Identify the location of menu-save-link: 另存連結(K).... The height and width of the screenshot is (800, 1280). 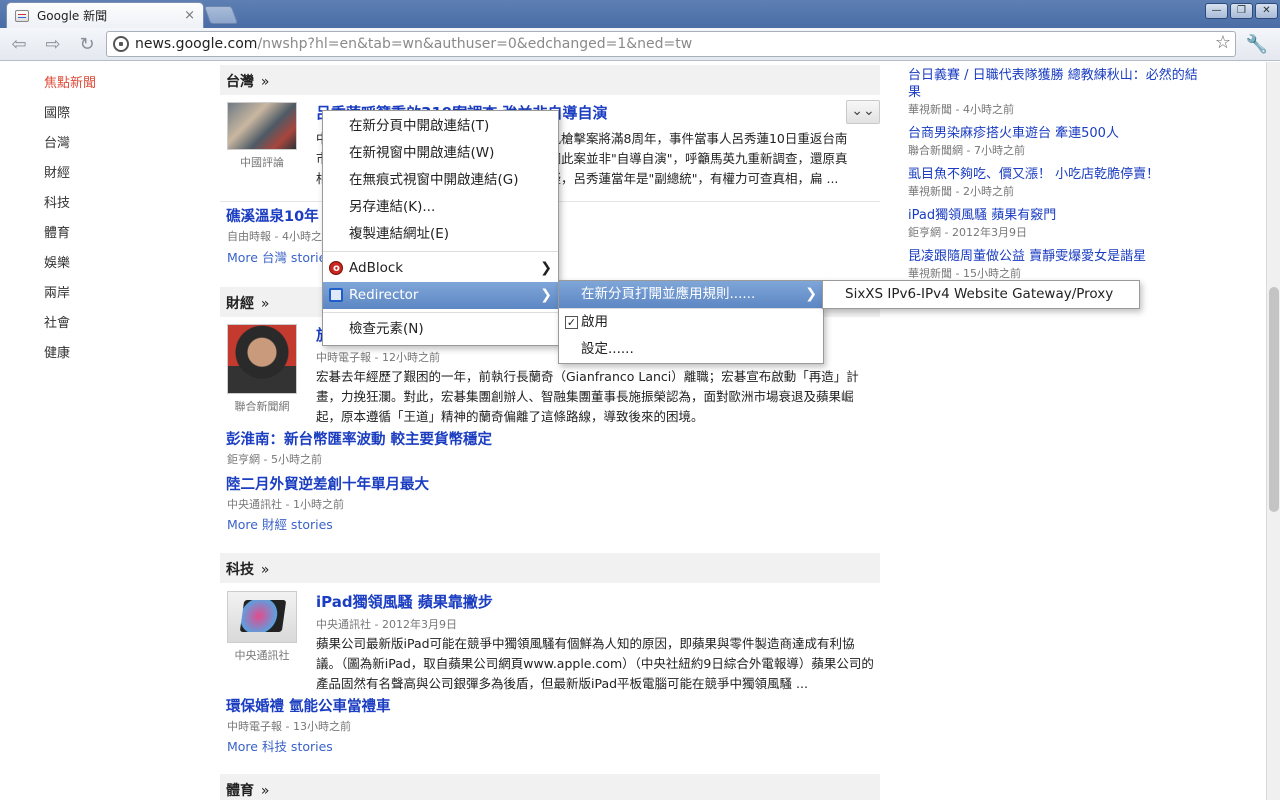
(440, 207).